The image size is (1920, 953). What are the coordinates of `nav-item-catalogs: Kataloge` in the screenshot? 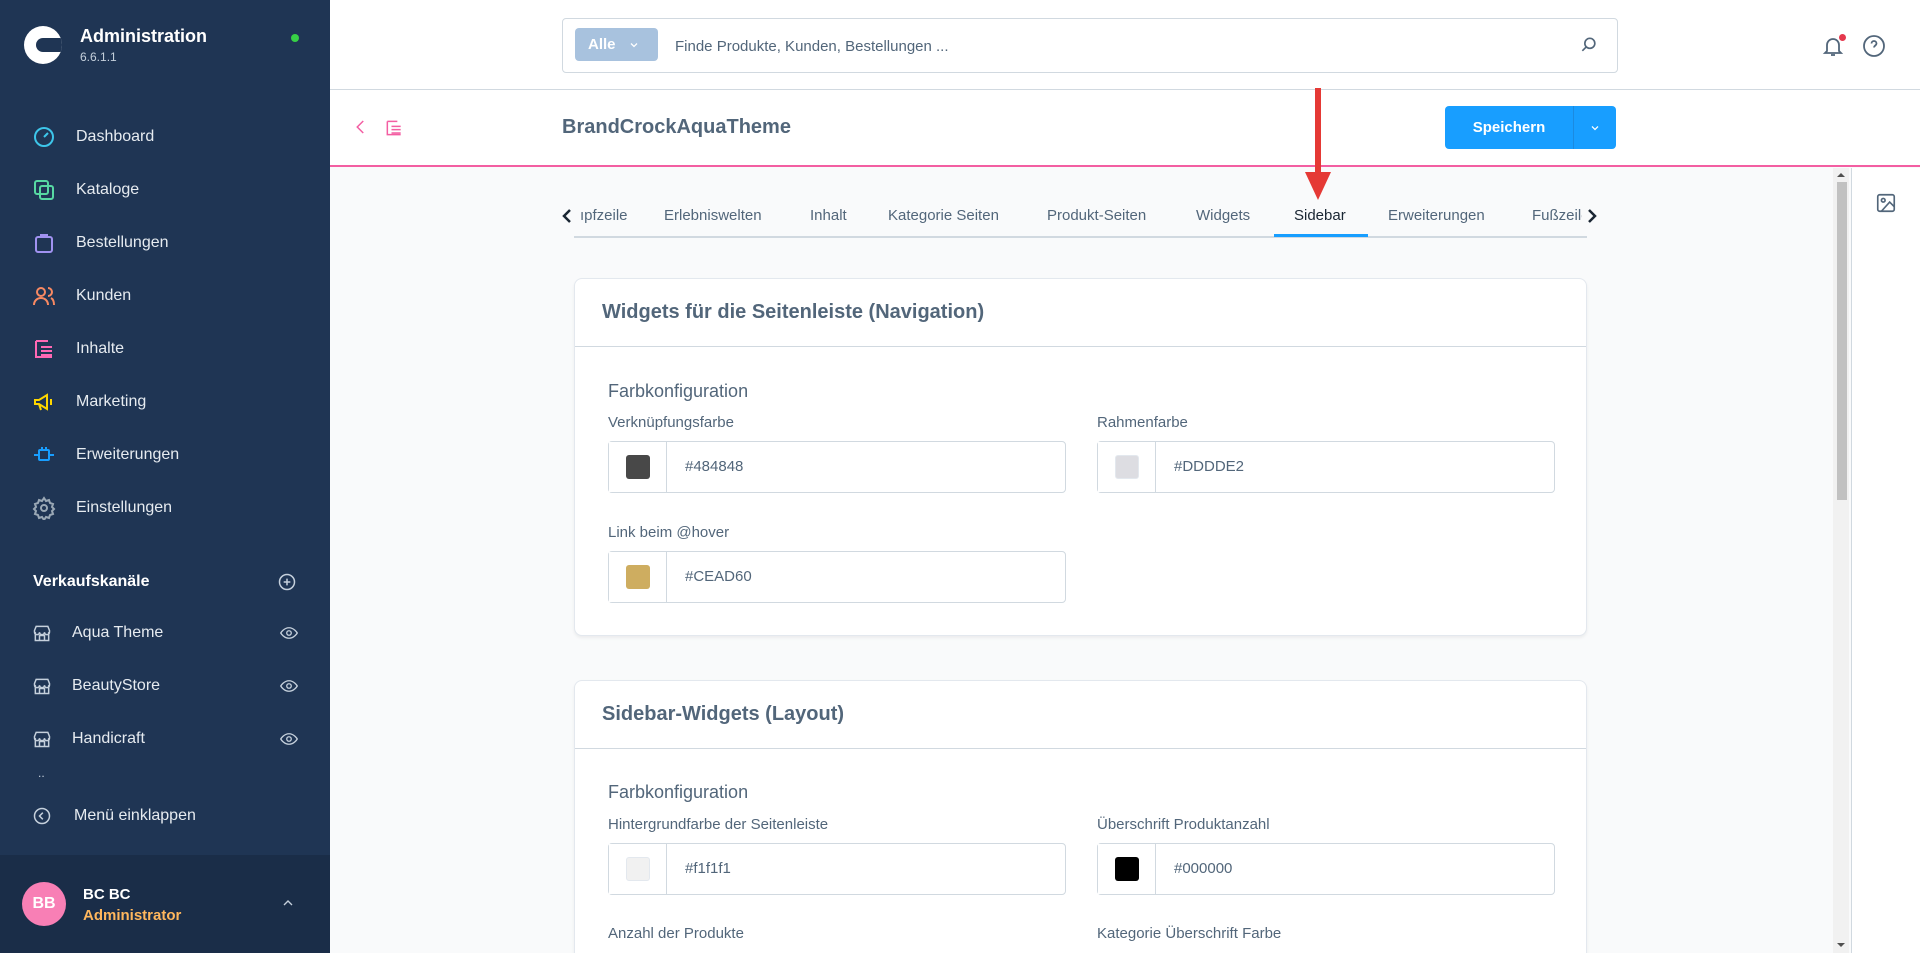 It's located at (165, 189).